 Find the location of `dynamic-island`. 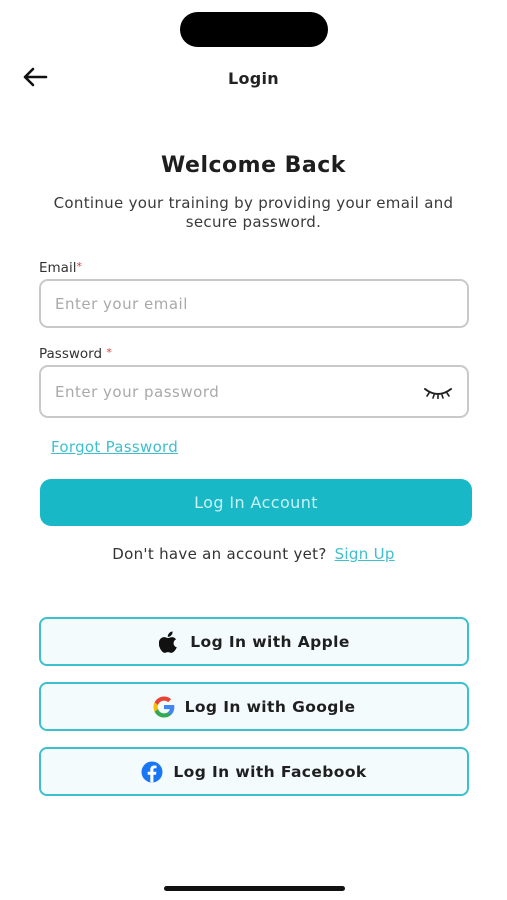

dynamic-island is located at coordinates (254, 29).